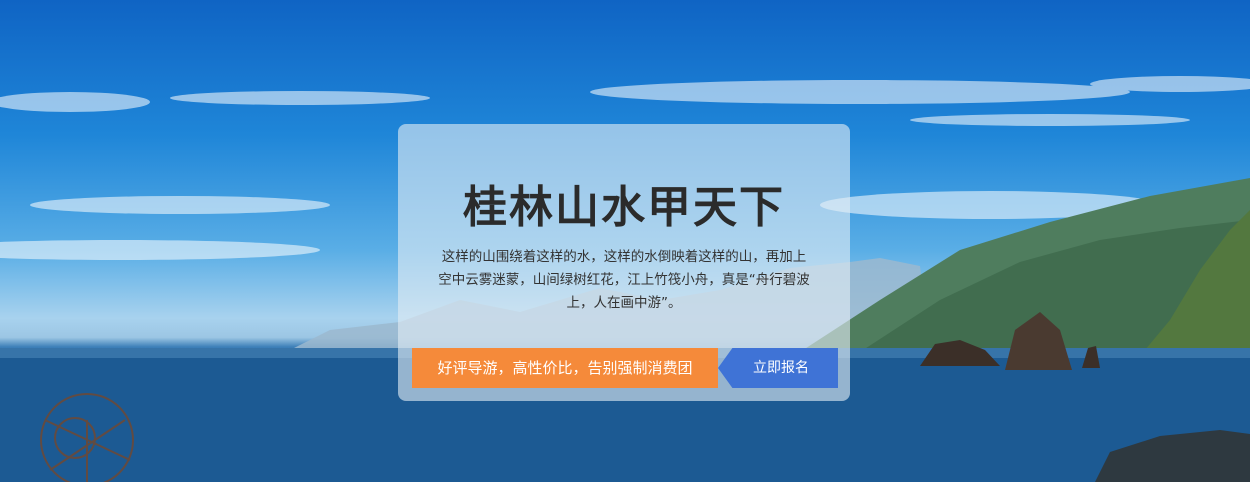 The width and height of the screenshot is (1250, 482). Describe the element at coordinates (565, 368) in the screenshot. I see `promo-tagline: 好评导游，高性价比，告别强制消费团` at that location.